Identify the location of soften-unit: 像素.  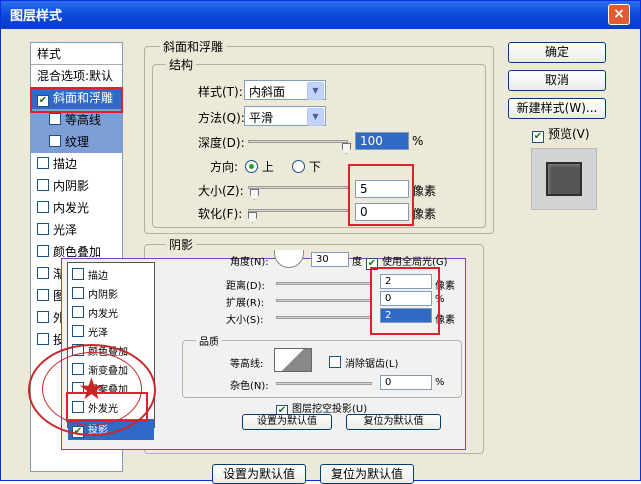
(424, 214).